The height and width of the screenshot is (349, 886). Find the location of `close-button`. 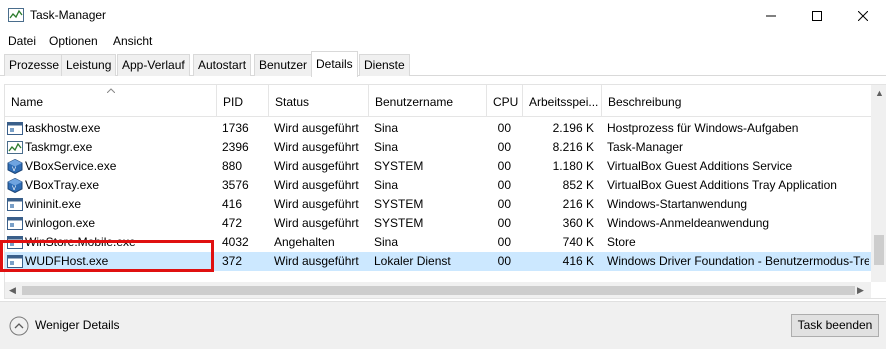

close-button is located at coordinates (863, 15).